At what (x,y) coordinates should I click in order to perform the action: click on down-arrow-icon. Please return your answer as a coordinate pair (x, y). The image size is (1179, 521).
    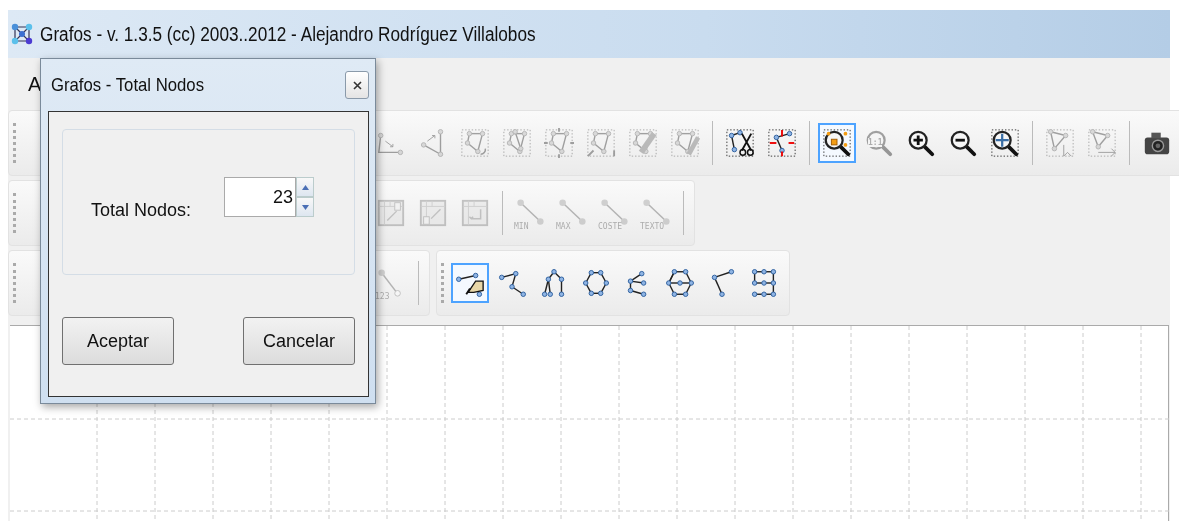
    Looking at the image, I should click on (305, 207).